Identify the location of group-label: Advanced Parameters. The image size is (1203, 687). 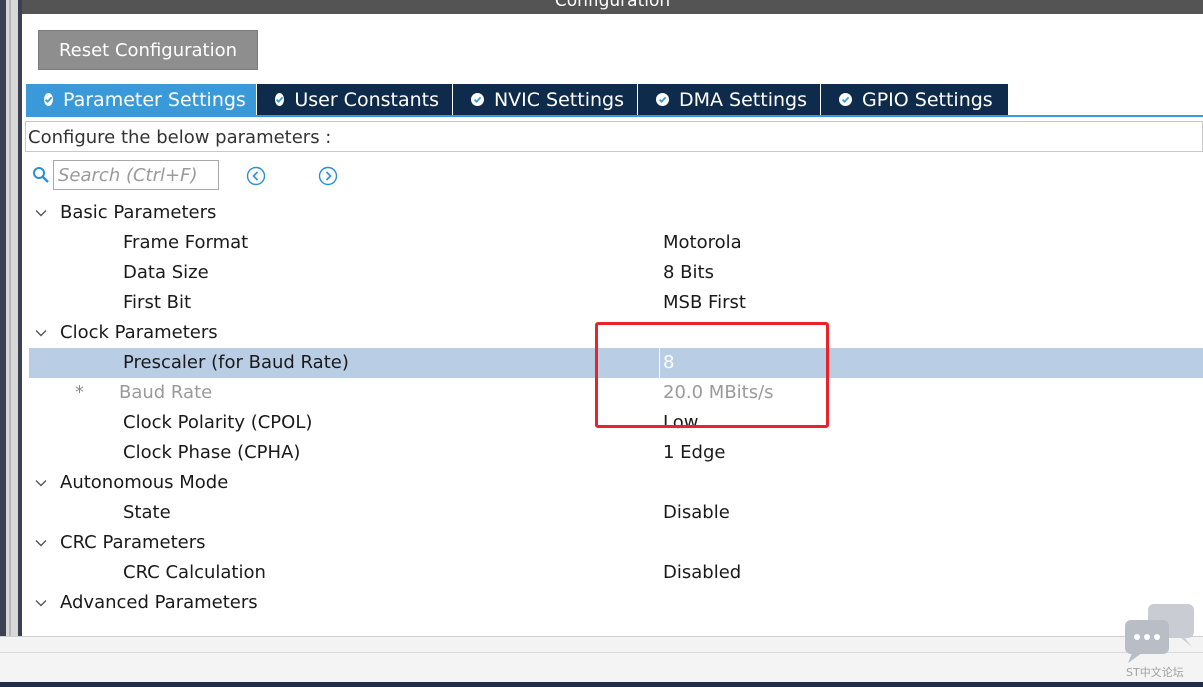
(159, 602).